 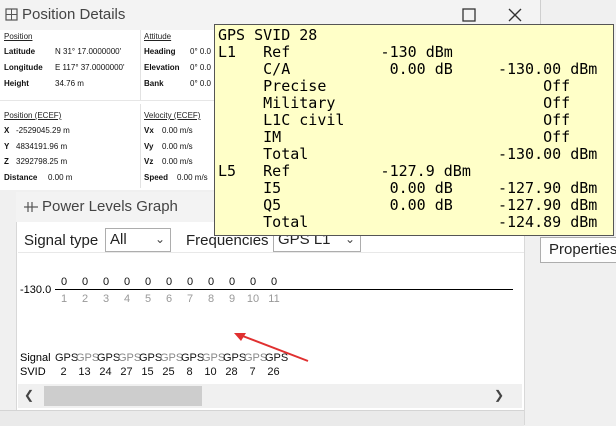 What do you see at coordinates (149, 130) in the screenshot?
I see `vx-label: Vx` at bounding box center [149, 130].